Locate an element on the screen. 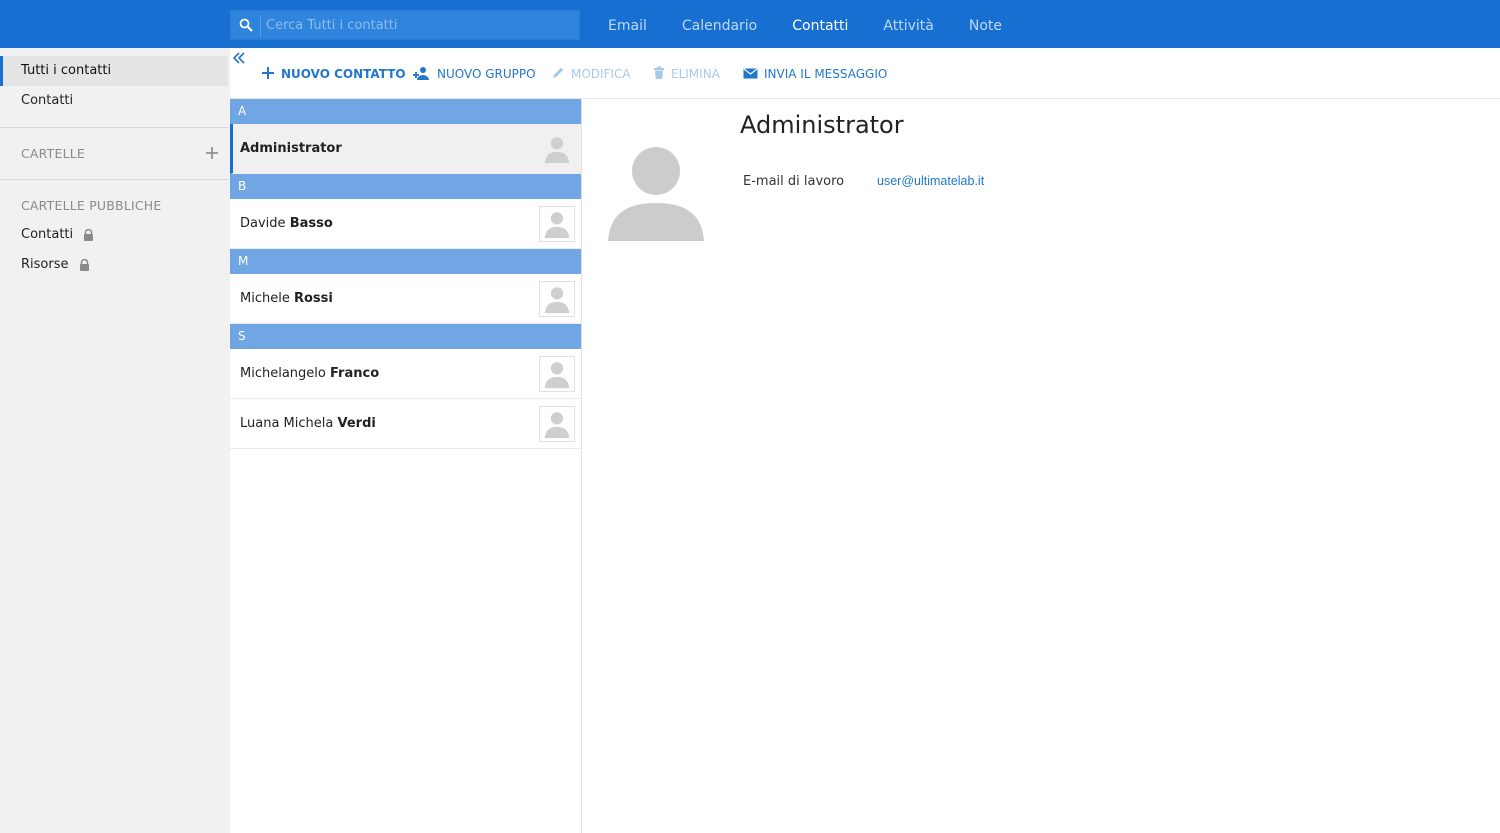  group-header: S is located at coordinates (405, 336).